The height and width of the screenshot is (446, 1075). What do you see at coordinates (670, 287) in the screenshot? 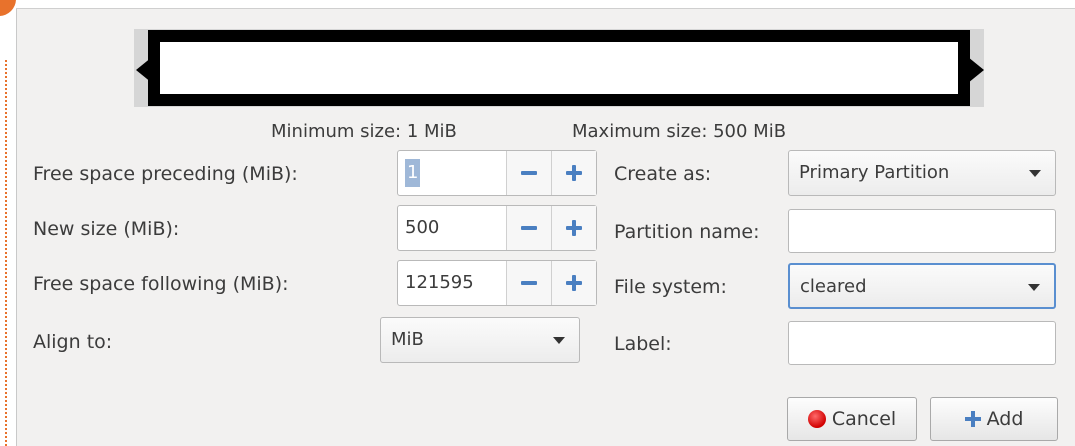
I see `file-system-label: File system:` at bounding box center [670, 287].